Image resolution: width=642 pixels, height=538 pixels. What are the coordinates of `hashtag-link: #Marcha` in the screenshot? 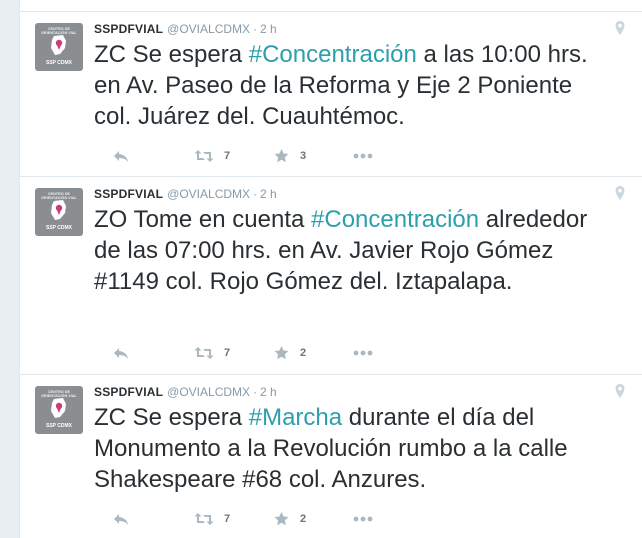 It's located at (295, 417).